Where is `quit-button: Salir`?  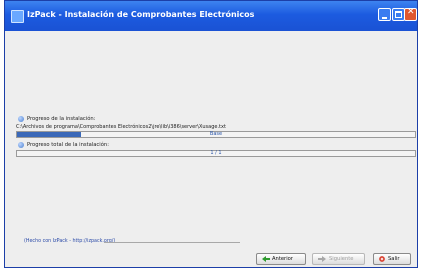
quit-button: Salir is located at coordinates (392, 259).